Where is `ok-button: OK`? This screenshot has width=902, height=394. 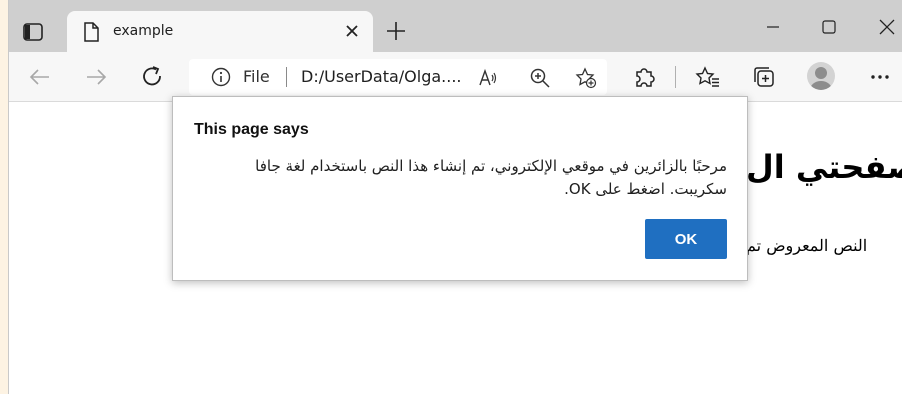
ok-button: OK is located at coordinates (686, 239).